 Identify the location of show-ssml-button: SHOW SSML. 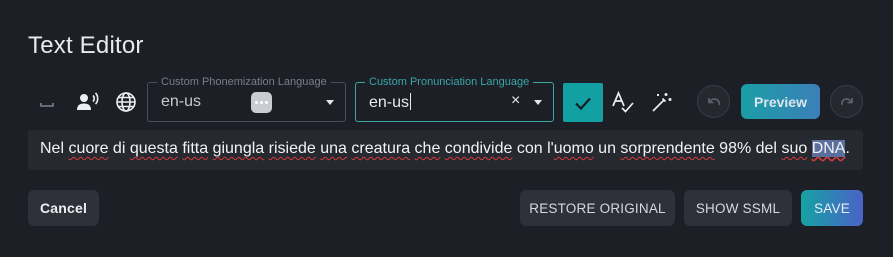
(738, 208).